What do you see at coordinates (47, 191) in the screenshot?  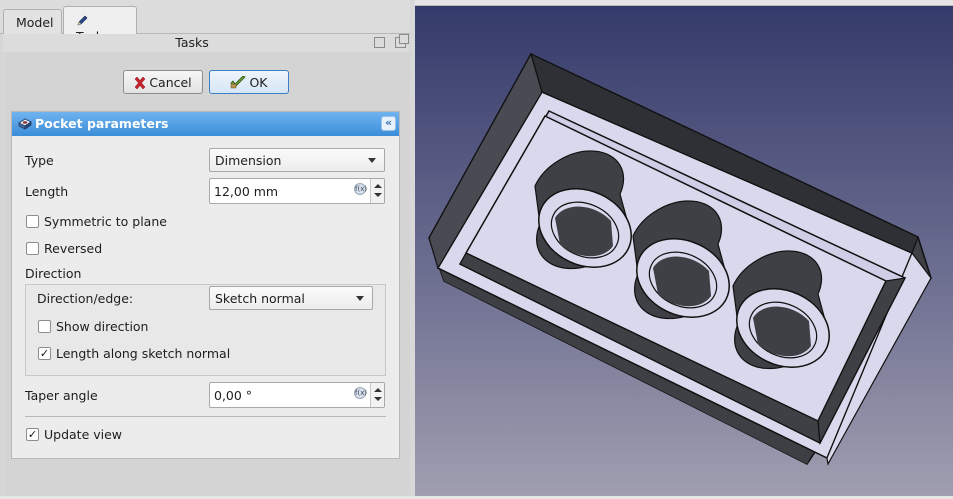 I see `length-label: Length` at bounding box center [47, 191].